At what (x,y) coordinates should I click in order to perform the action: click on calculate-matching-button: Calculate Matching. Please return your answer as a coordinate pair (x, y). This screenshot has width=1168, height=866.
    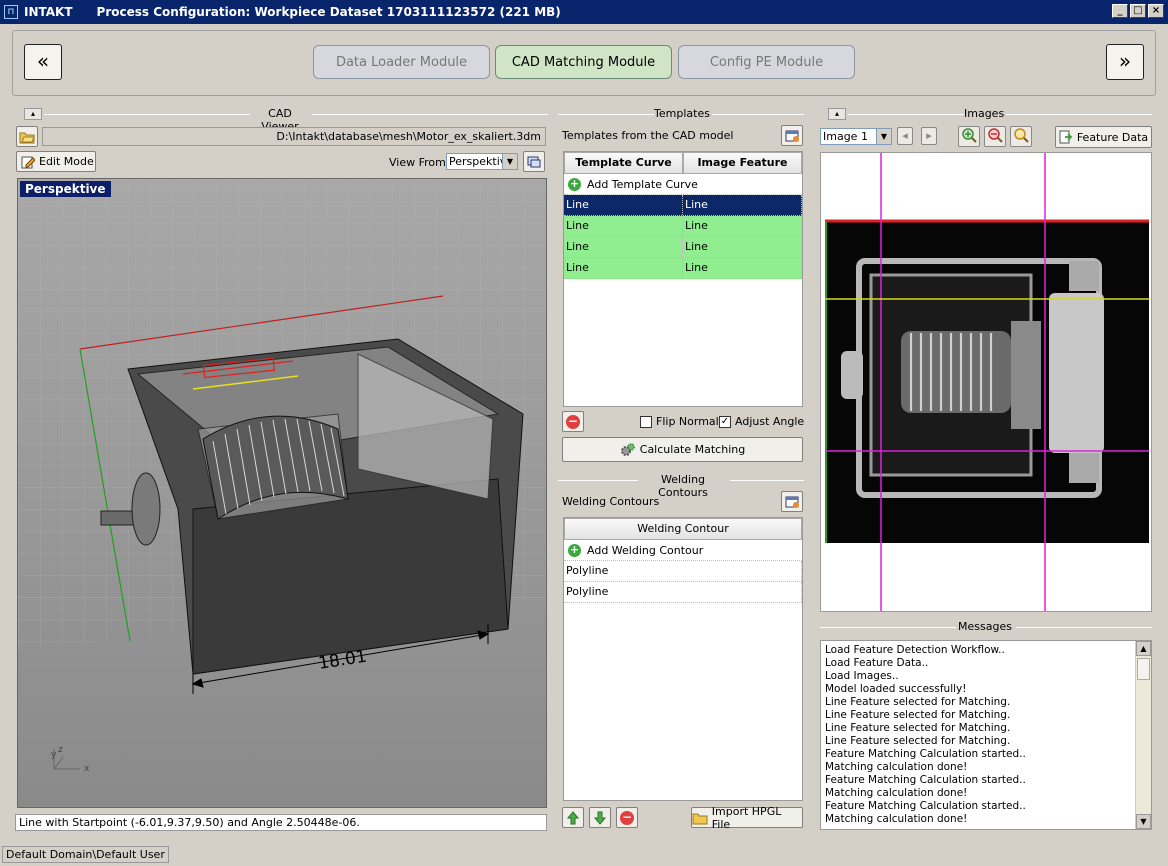
    Looking at the image, I should click on (682, 449).